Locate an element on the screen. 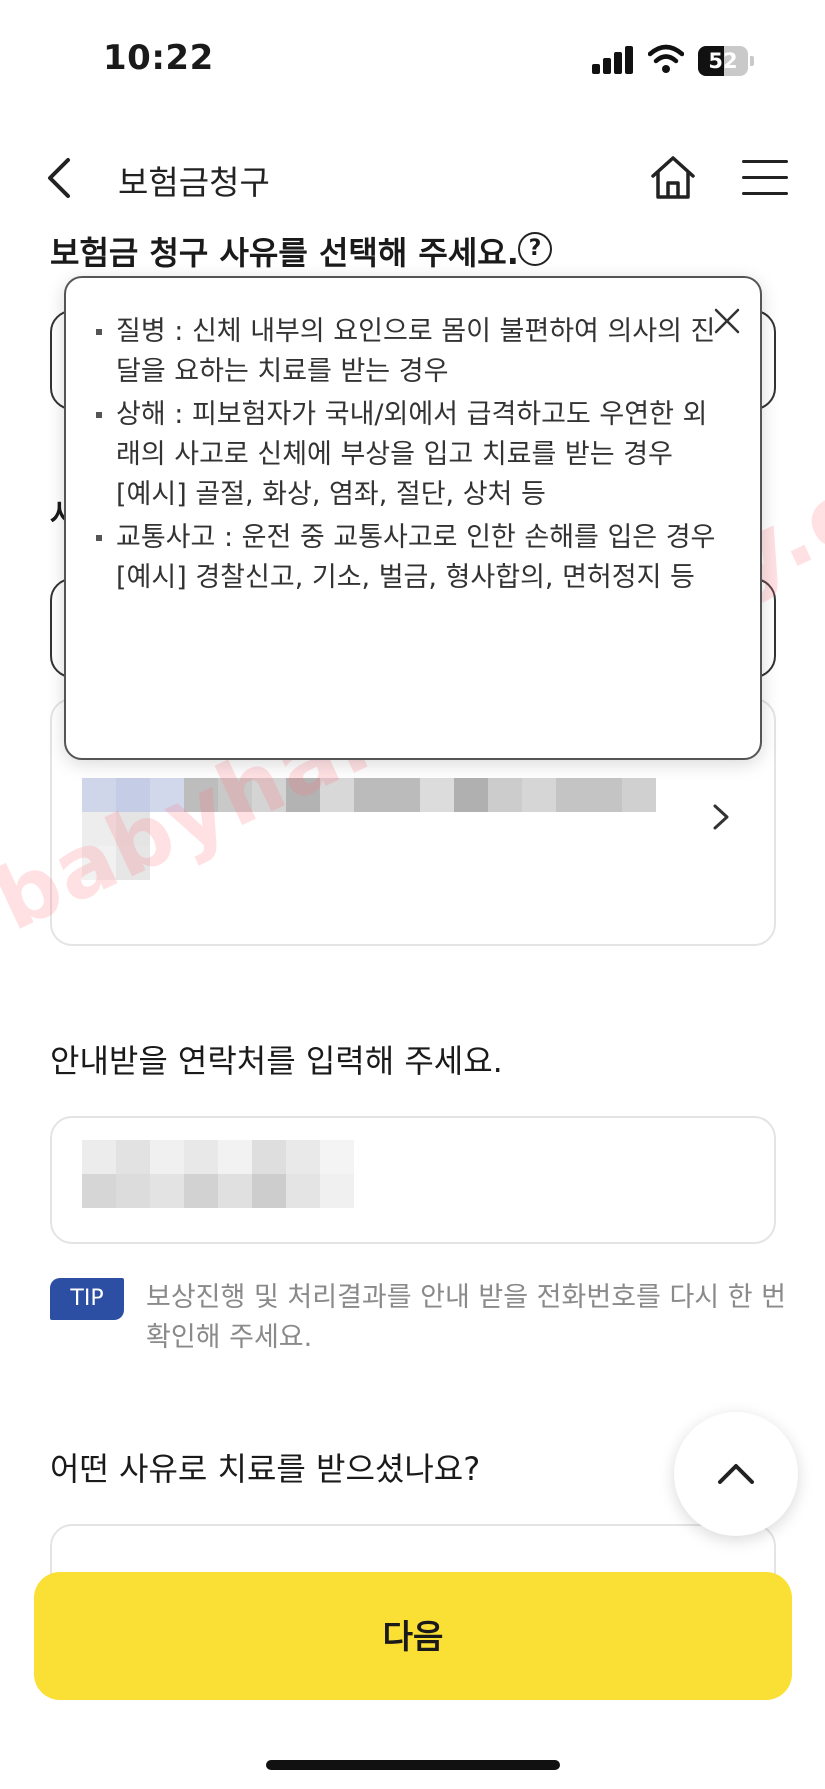  page-title: 보험금청구 is located at coordinates (194, 182).